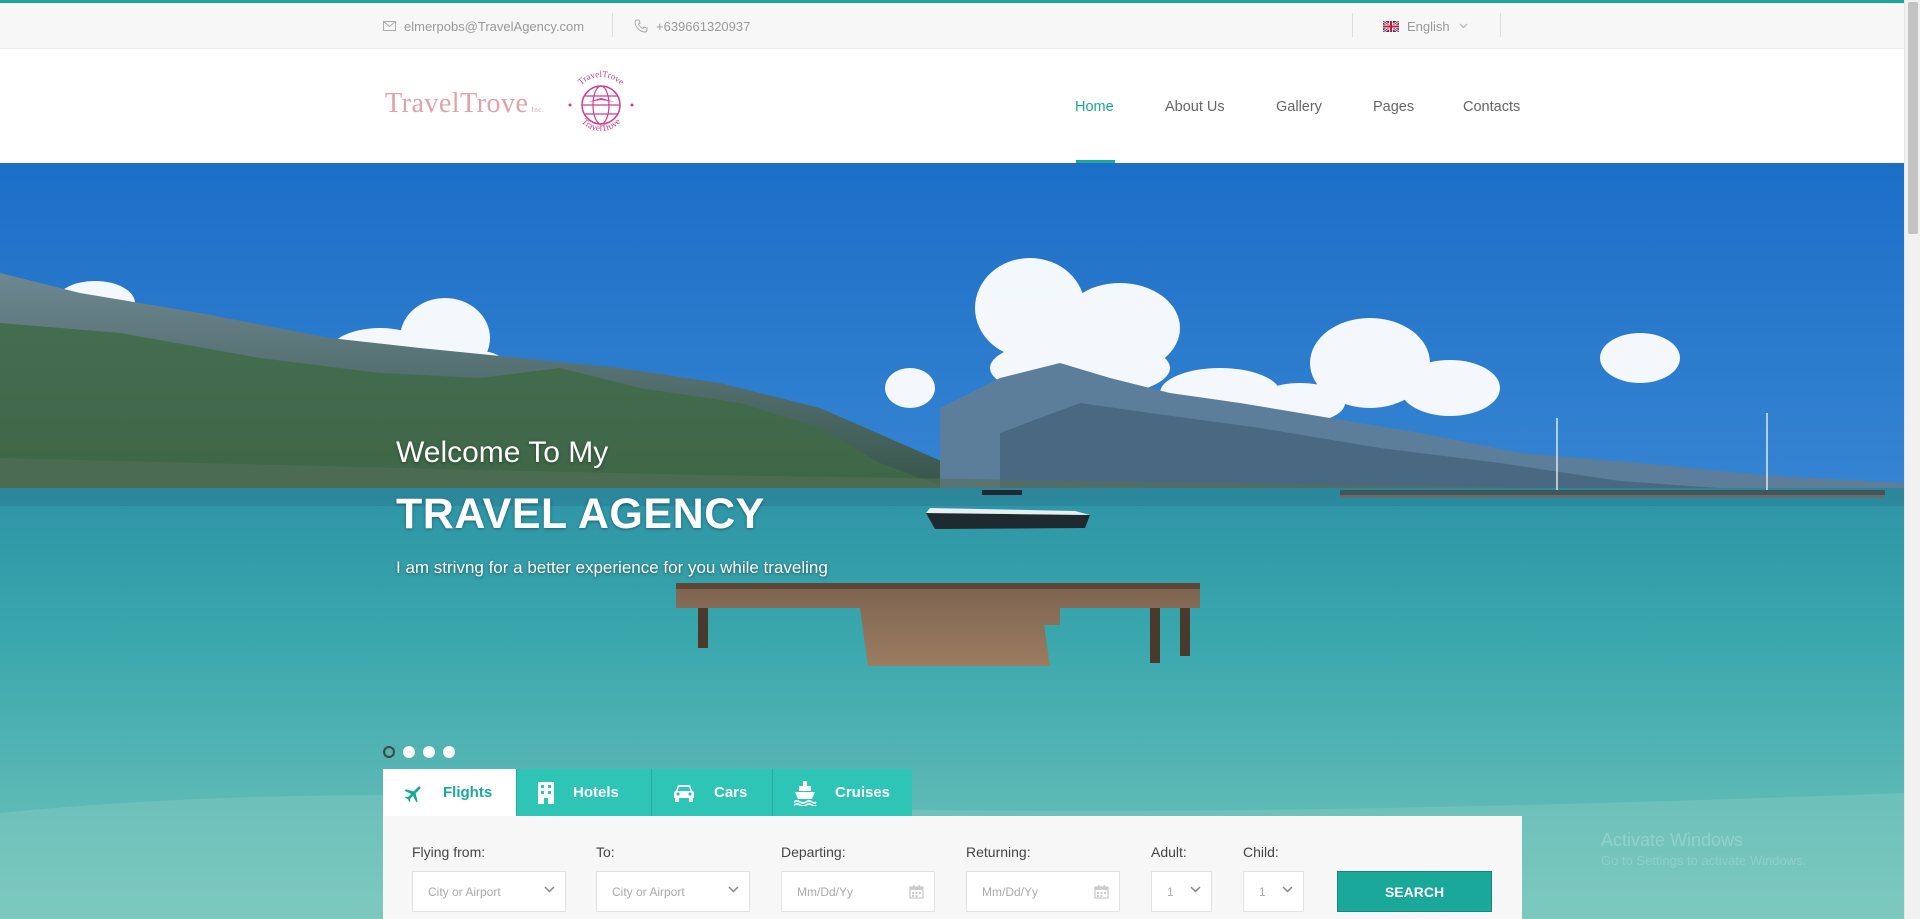 This screenshot has width=1920, height=919. I want to click on phone-icon, so click(641, 26).